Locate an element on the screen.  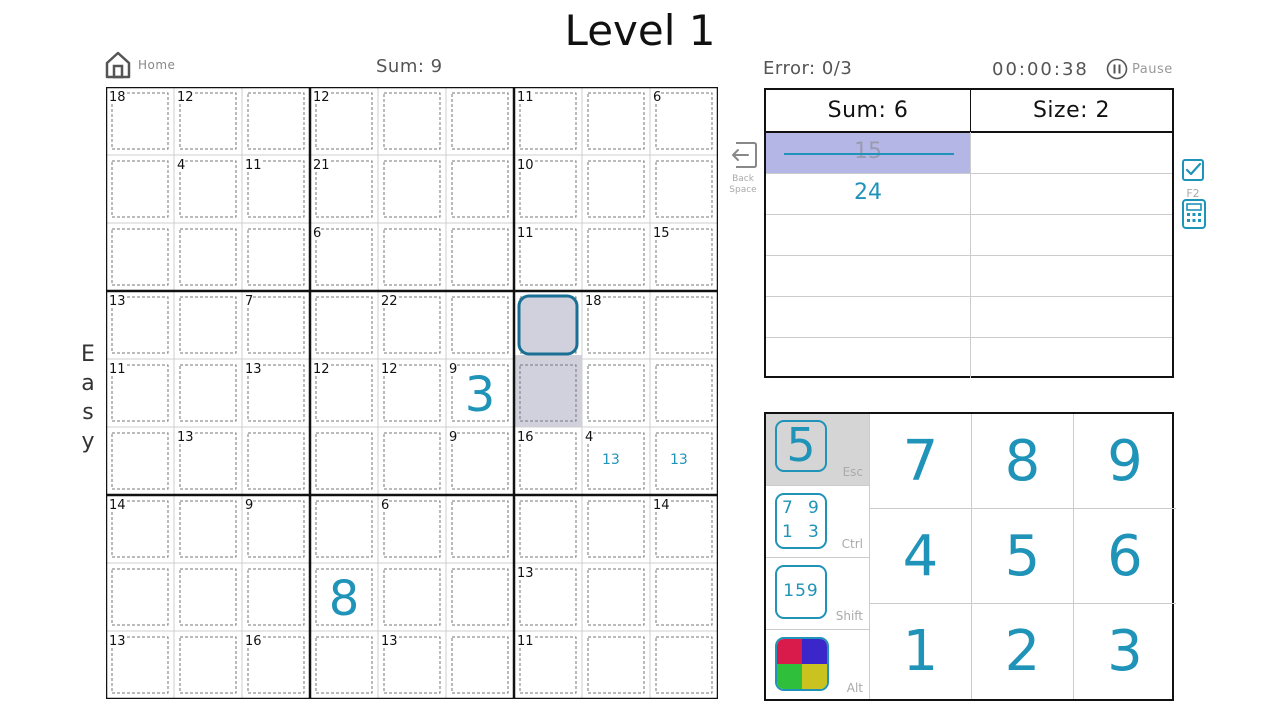
number-key-4: 4 is located at coordinates (921, 556).